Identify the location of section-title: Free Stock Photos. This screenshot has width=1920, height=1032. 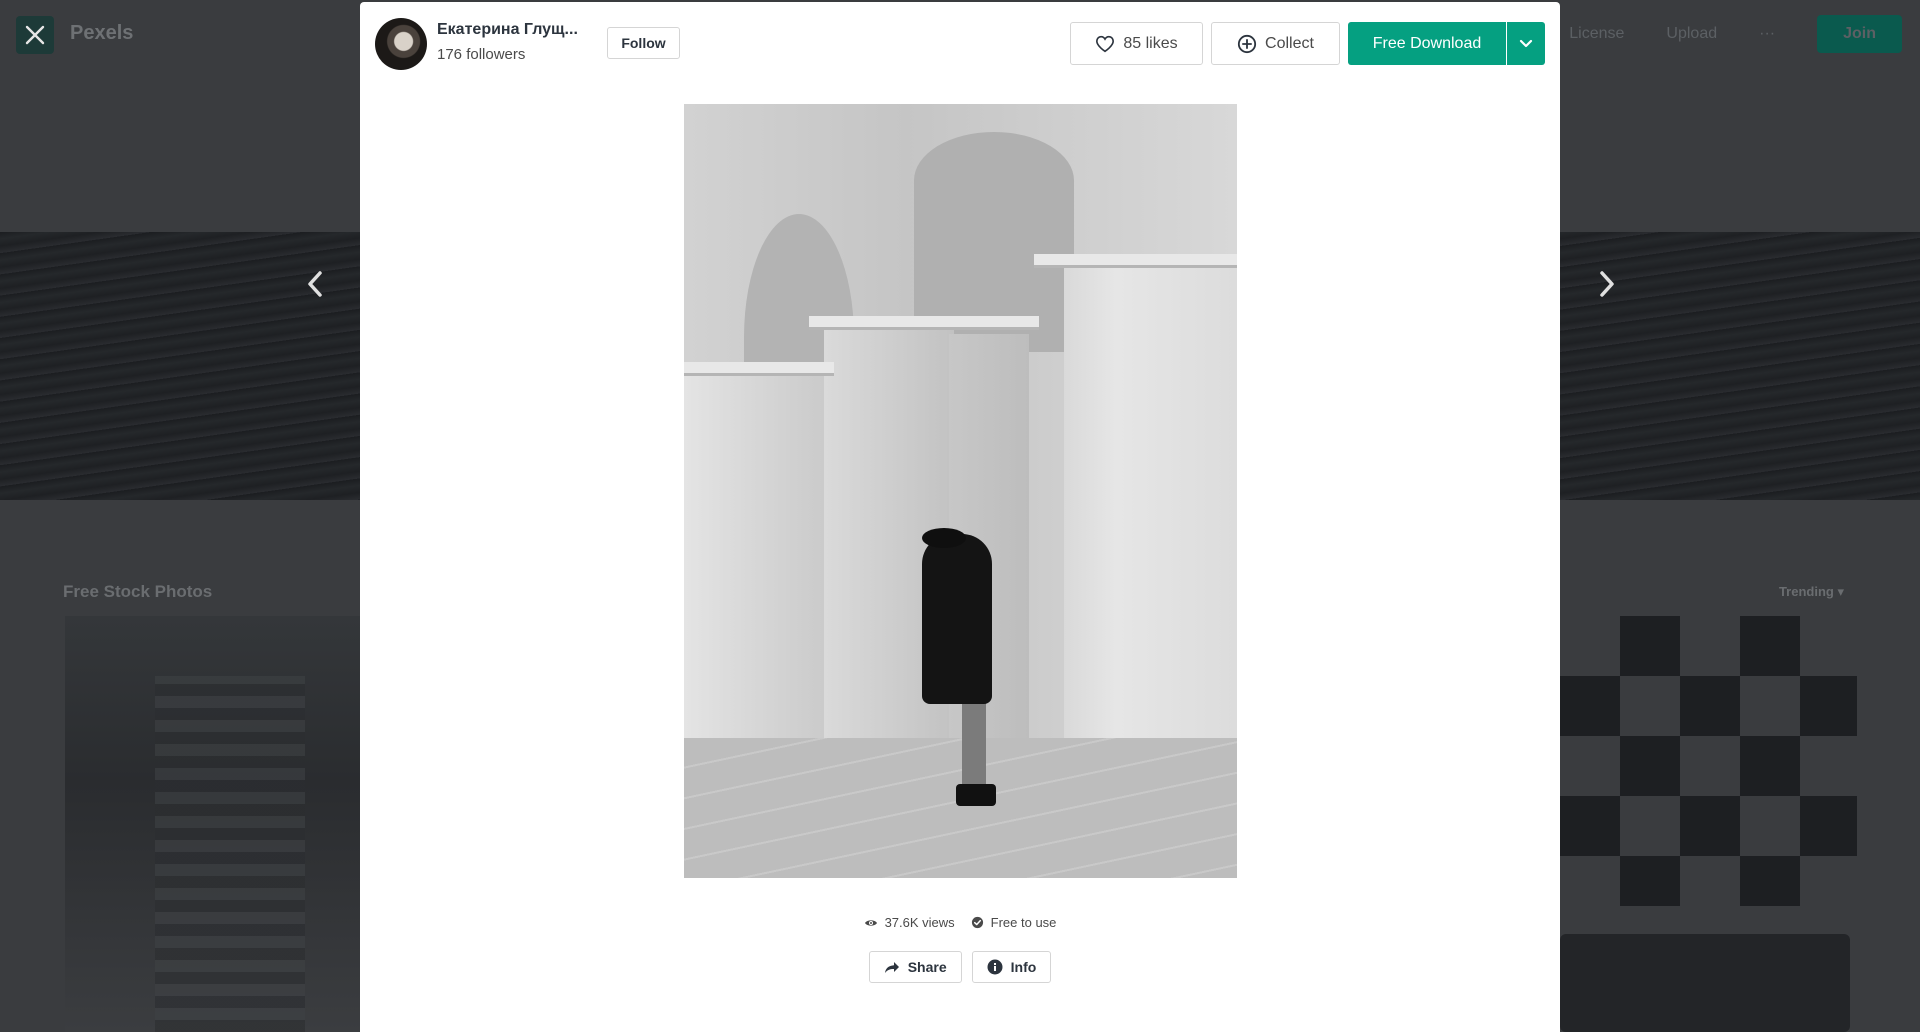
(138, 591).